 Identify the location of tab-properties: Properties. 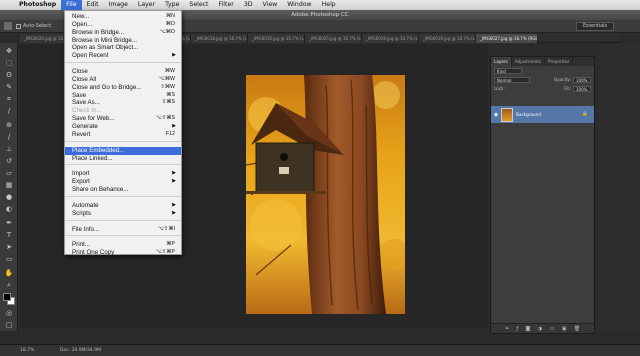
(559, 61).